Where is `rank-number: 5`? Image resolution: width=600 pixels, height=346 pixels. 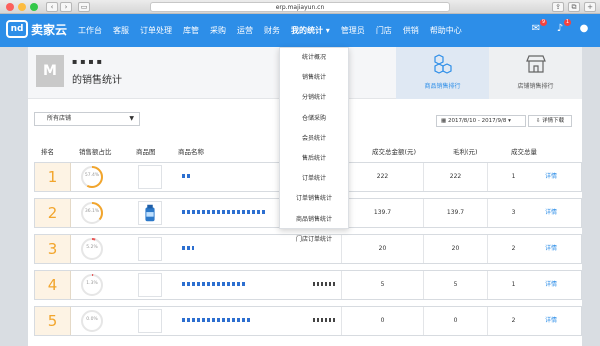 rank-number: 5 is located at coordinates (53, 321).